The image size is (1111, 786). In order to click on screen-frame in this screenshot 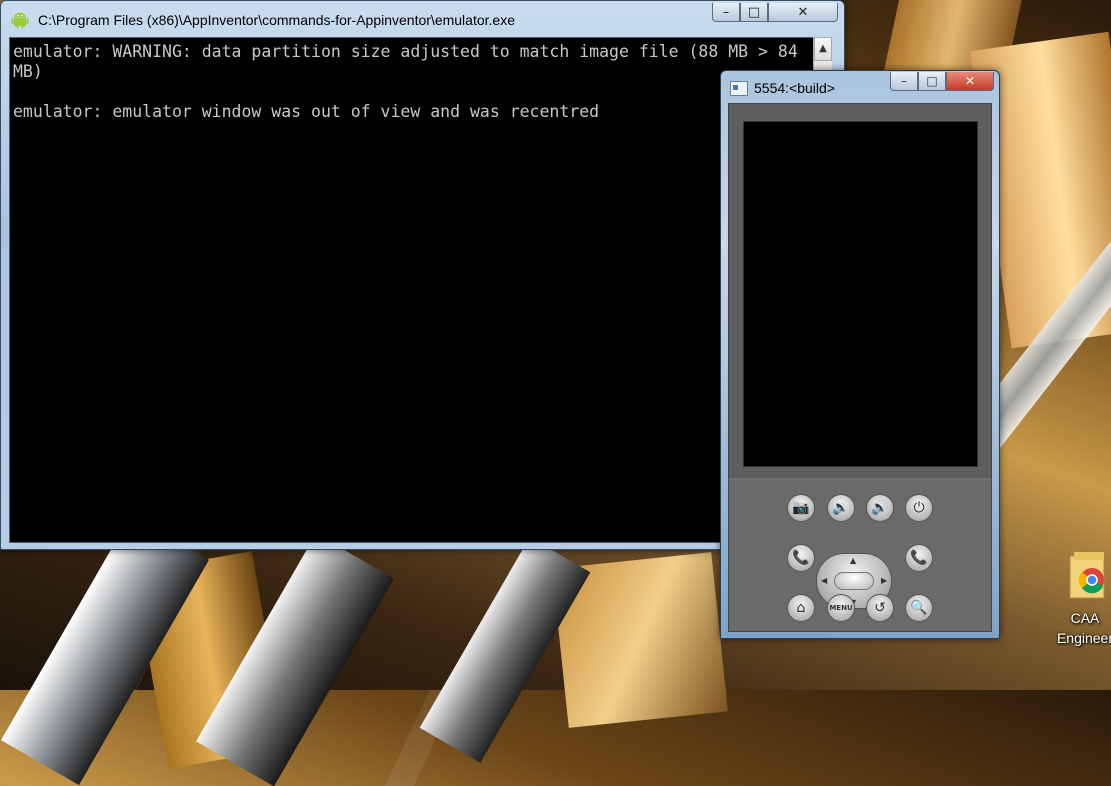, I will do `click(860, 291)`.